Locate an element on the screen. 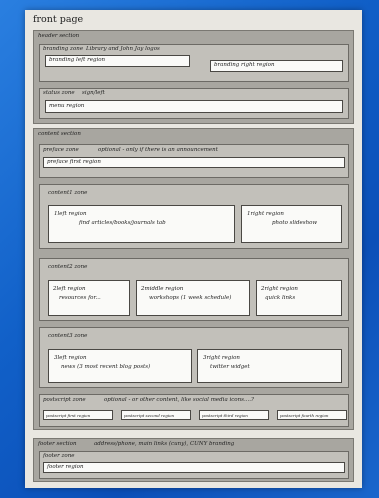 The height and width of the screenshot is (498, 379). content2-middle-title: 2middle region is located at coordinates (162, 289).